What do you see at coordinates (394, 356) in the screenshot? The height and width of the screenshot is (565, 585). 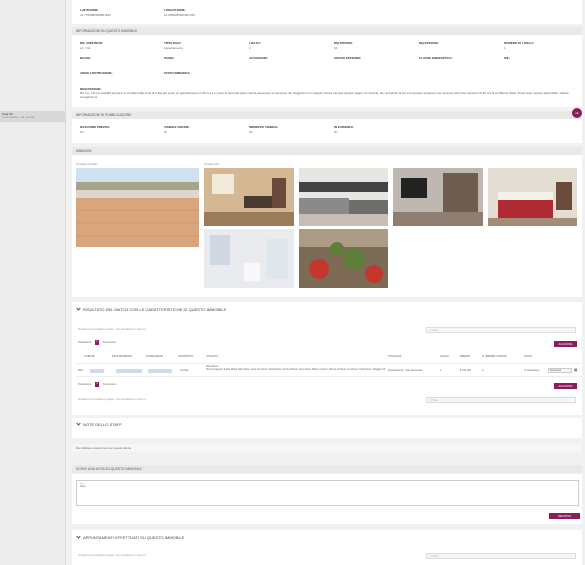 I see `column-header: Tipologia` at bounding box center [394, 356].